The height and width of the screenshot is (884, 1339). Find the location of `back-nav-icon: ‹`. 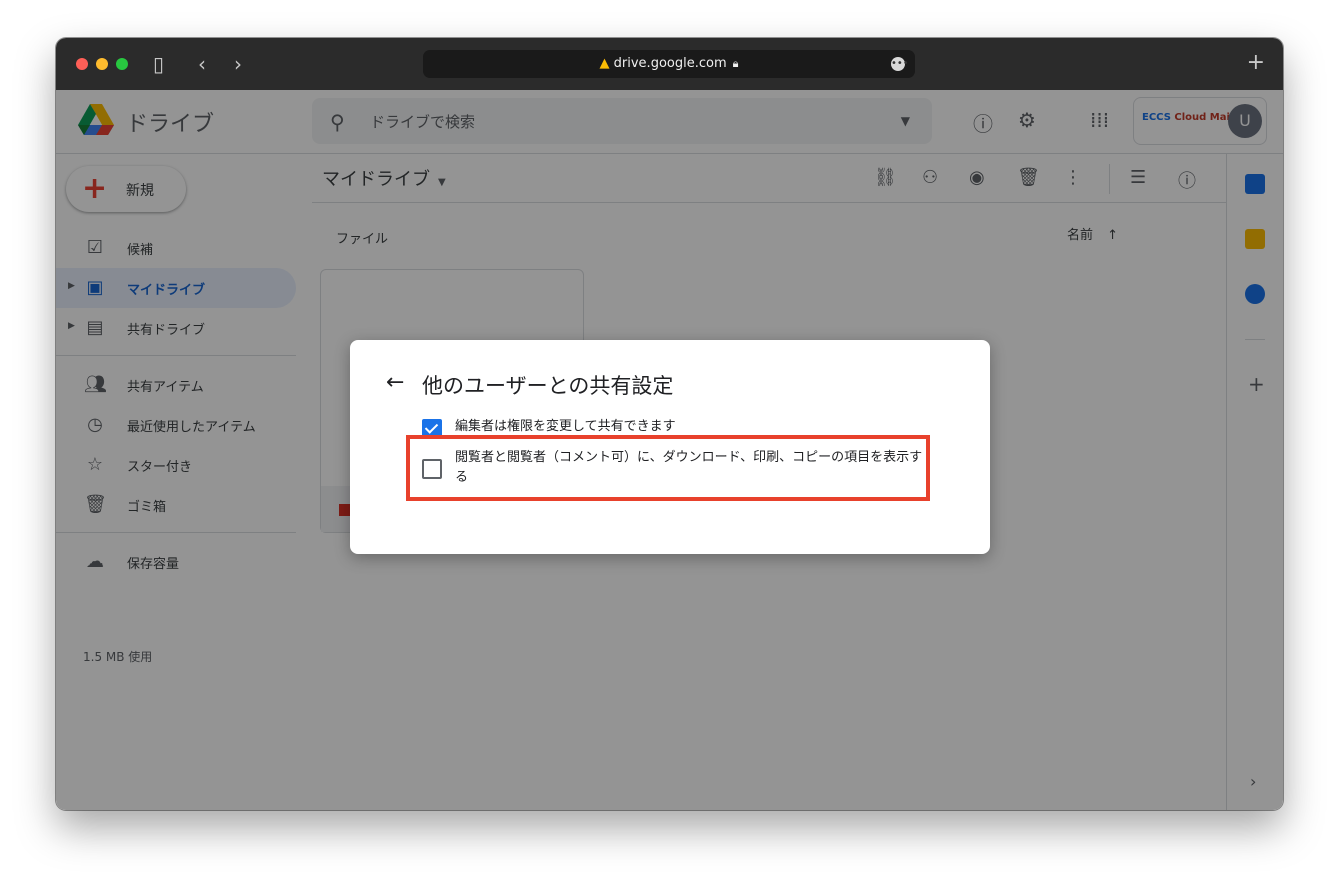

back-nav-icon: ‹ is located at coordinates (202, 64).